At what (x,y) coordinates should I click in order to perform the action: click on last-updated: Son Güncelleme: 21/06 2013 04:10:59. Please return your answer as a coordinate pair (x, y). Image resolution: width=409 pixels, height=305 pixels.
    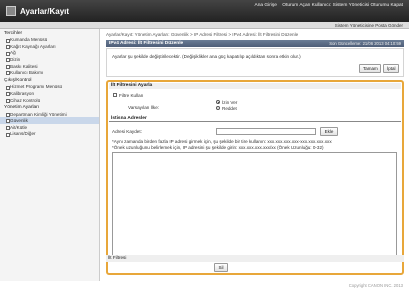
    Looking at the image, I should click on (365, 43).